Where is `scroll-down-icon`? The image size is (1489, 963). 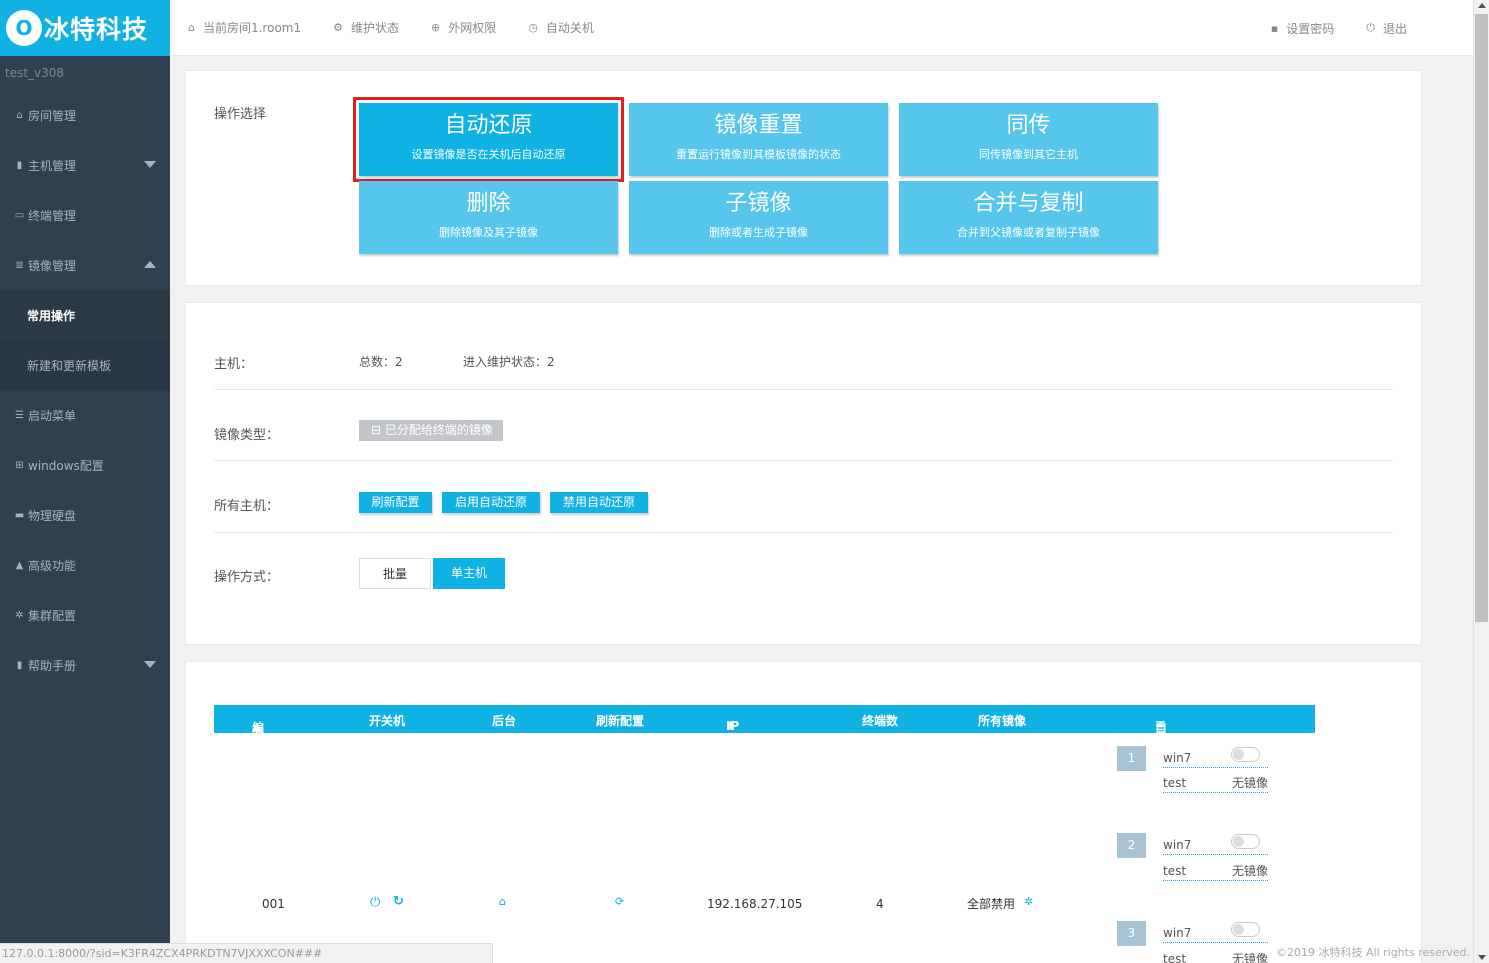
scroll-down-icon is located at coordinates (1482, 957).